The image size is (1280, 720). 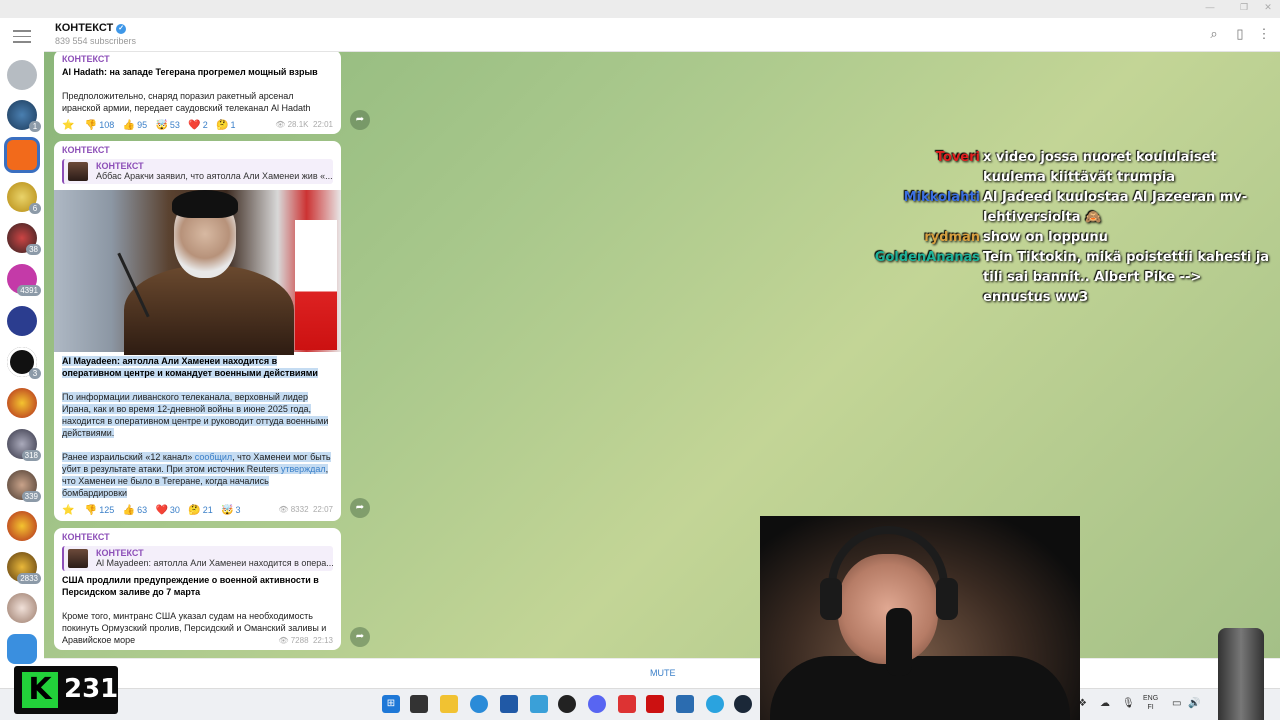 What do you see at coordinates (1194, 703) in the screenshot?
I see `volume-icon: 🔊` at bounding box center [1194, 703].